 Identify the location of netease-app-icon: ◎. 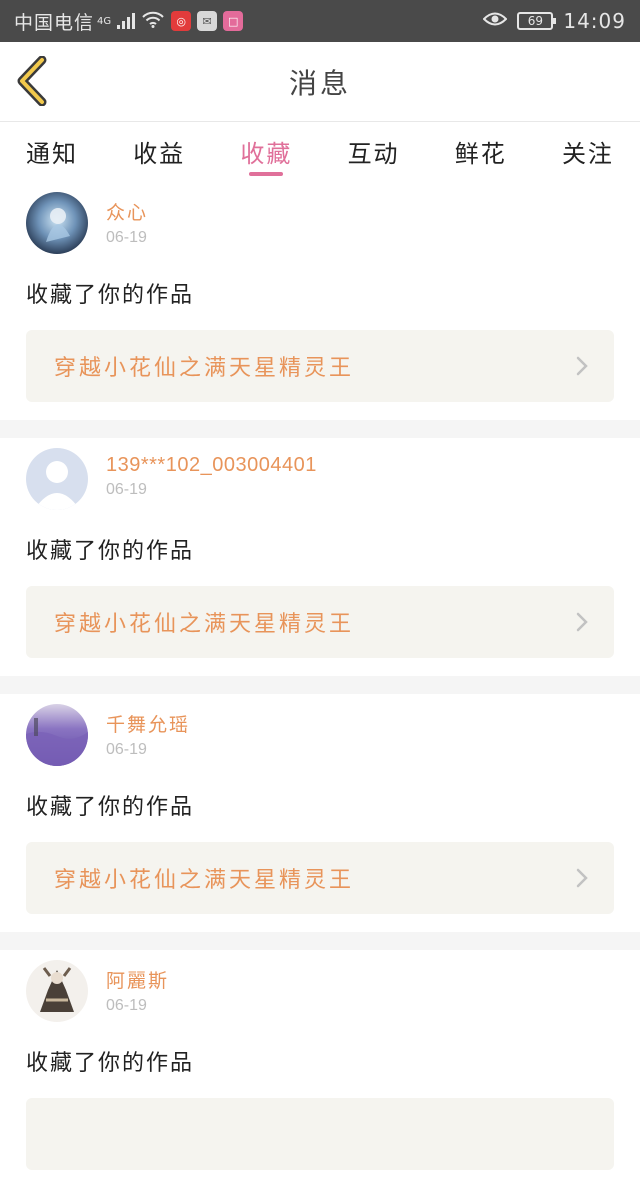
(181, 21).